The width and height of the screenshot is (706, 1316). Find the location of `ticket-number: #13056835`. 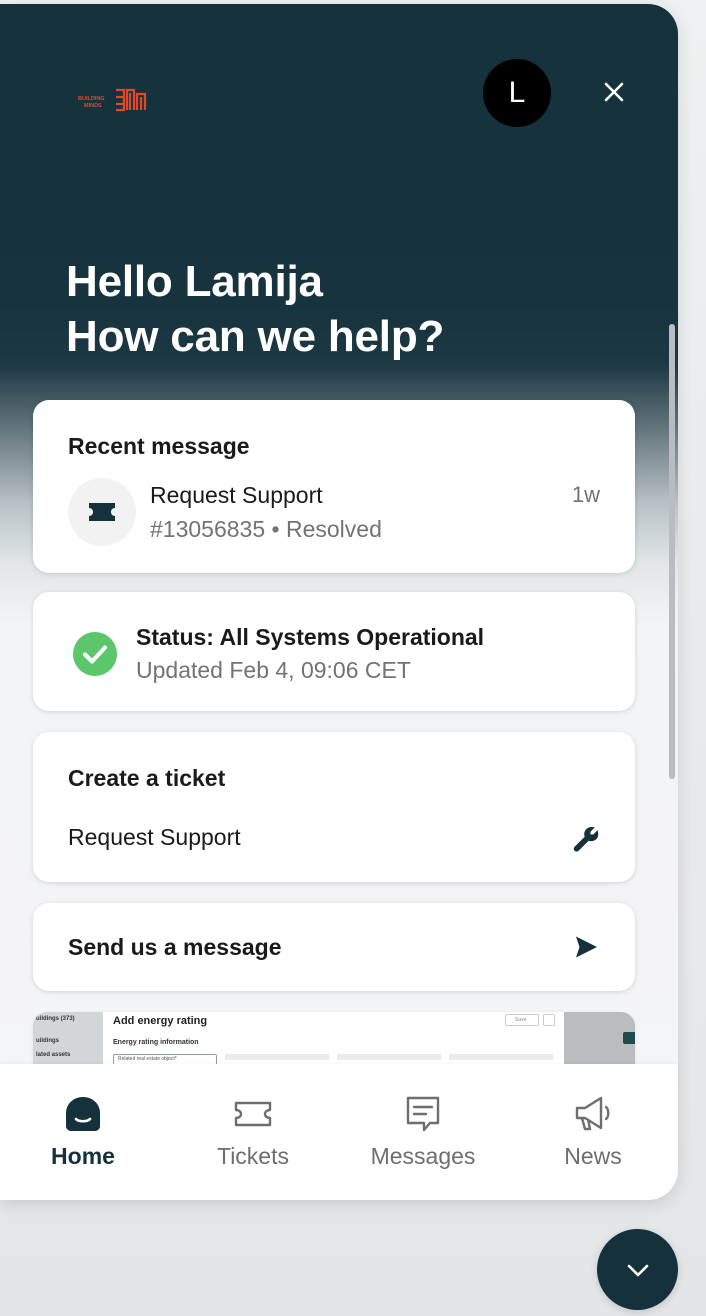

ticket-number: #13056835 is located at coordinates (208, 529).